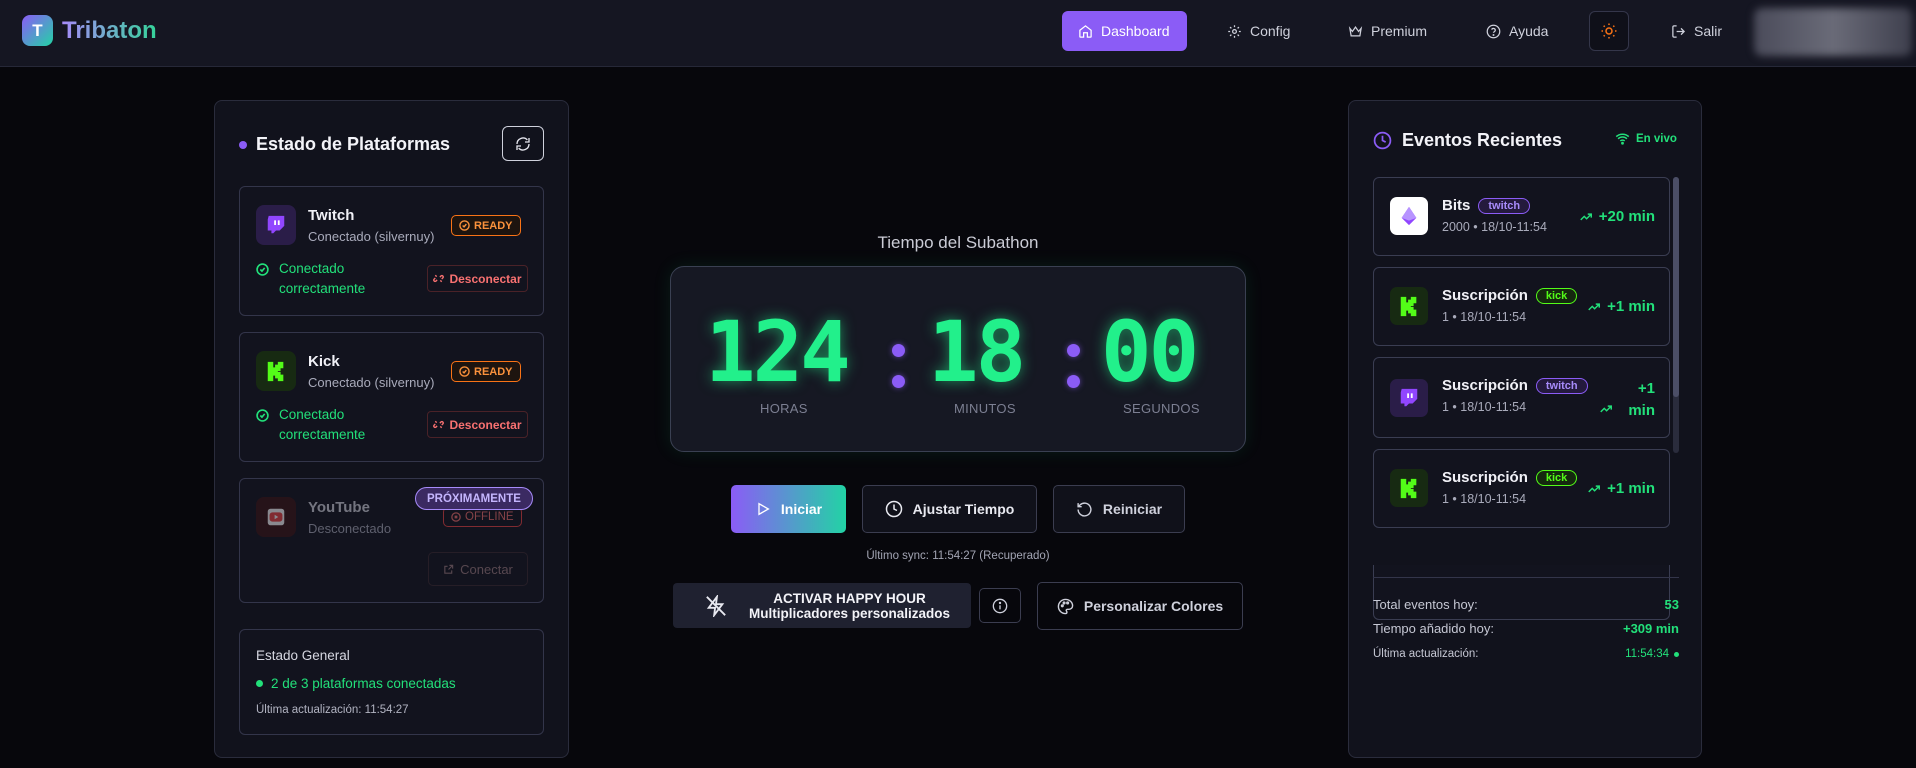 The width and height of the screenshot is (1916, 768). What do you see at coordinates (1493, 31) in the screenshot?
I see `help-circle-icon` at bounding box center [1493, 31].